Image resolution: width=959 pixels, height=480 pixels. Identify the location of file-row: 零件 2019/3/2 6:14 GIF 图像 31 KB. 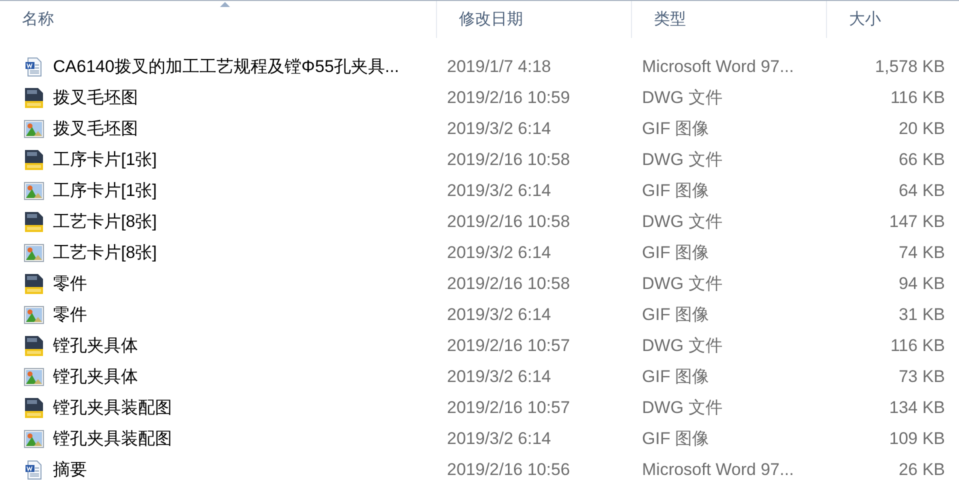
(479, 314).